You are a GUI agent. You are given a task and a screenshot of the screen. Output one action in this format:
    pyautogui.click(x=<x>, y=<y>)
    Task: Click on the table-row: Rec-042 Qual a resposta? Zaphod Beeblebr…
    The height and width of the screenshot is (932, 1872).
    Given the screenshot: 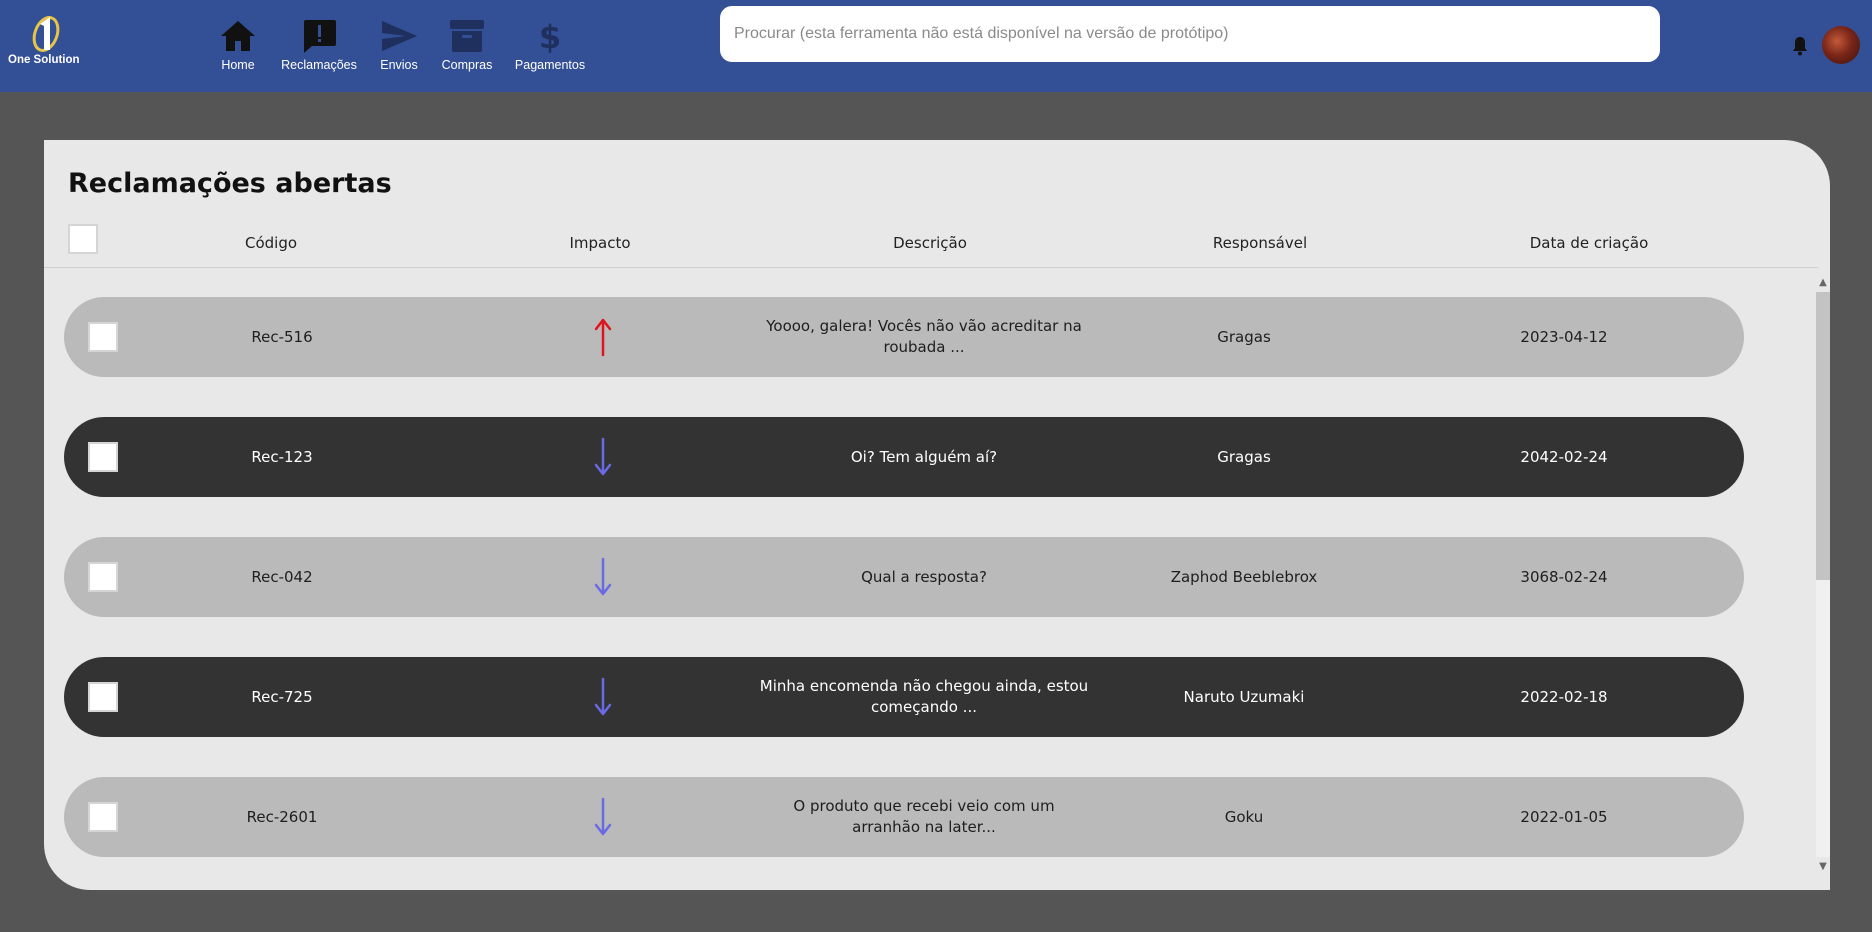 What is the action you would take?
    pyautogui.click(x=904, y=577)
    